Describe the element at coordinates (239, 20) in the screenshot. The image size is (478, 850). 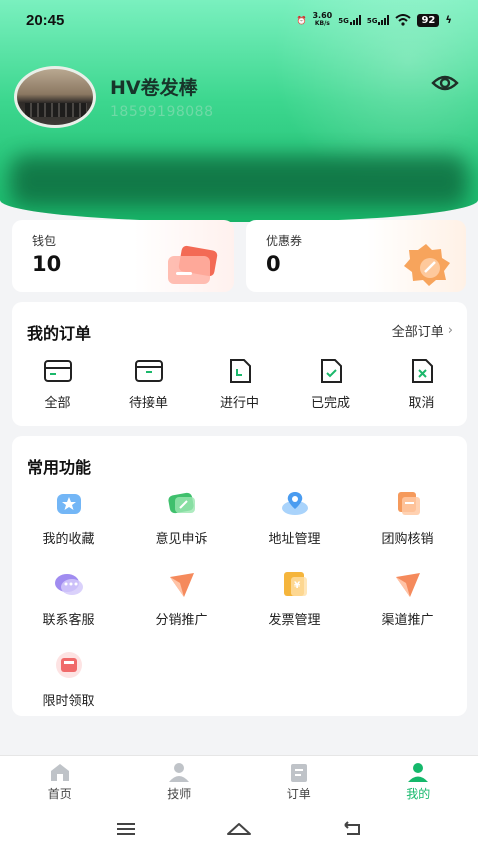
I see `status-bar: 20:45 ⏰ 3.60 KB/s 5G 5G 92 ϟ` at that location.